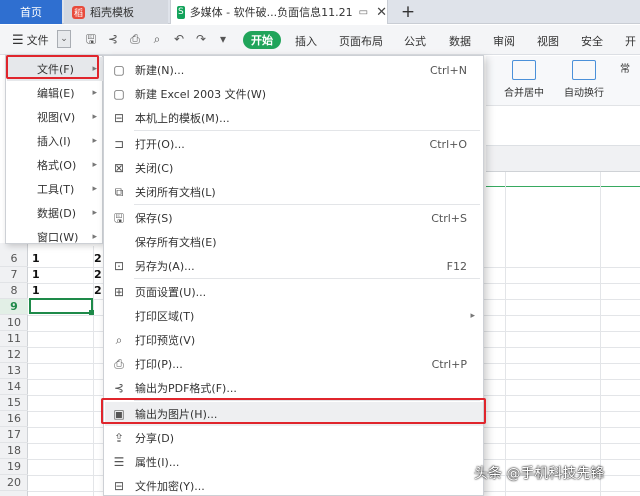  Describe the element at coordinates (14, 339) in the screenshot. I see `row-header: 11` at that location.